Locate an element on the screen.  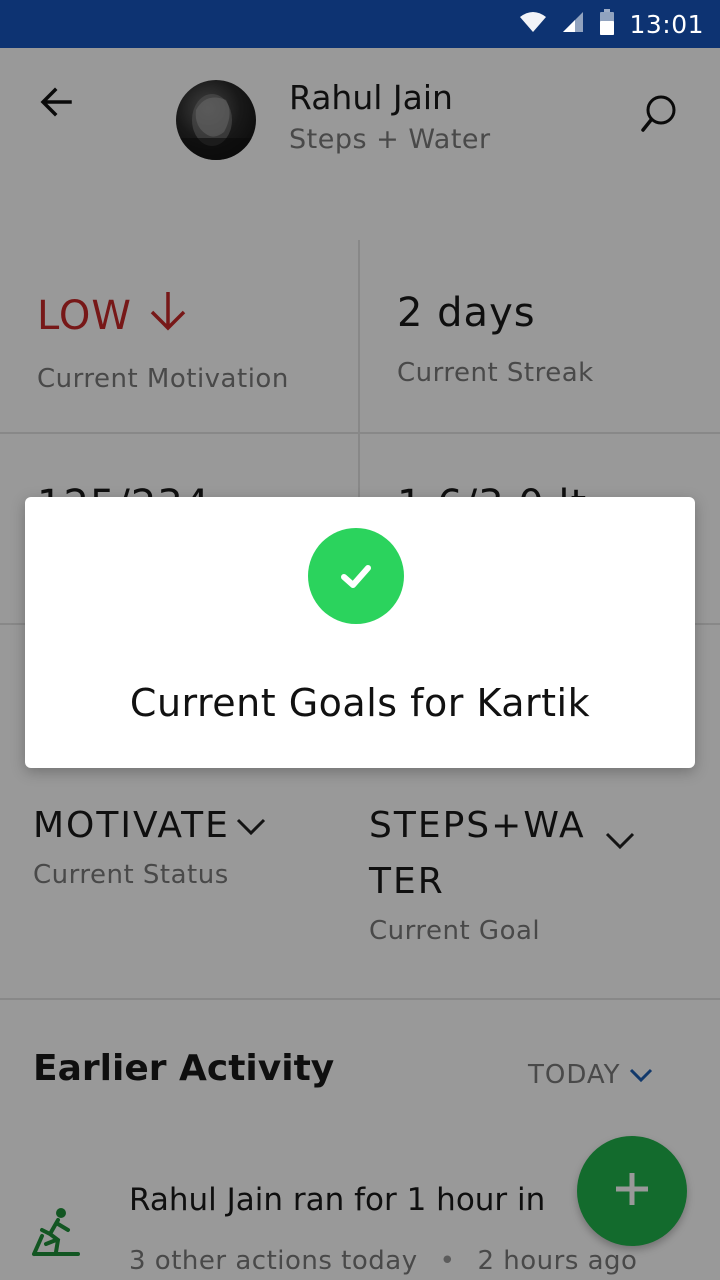
status-bar: 13:01 is located at coordinates (360, 24).